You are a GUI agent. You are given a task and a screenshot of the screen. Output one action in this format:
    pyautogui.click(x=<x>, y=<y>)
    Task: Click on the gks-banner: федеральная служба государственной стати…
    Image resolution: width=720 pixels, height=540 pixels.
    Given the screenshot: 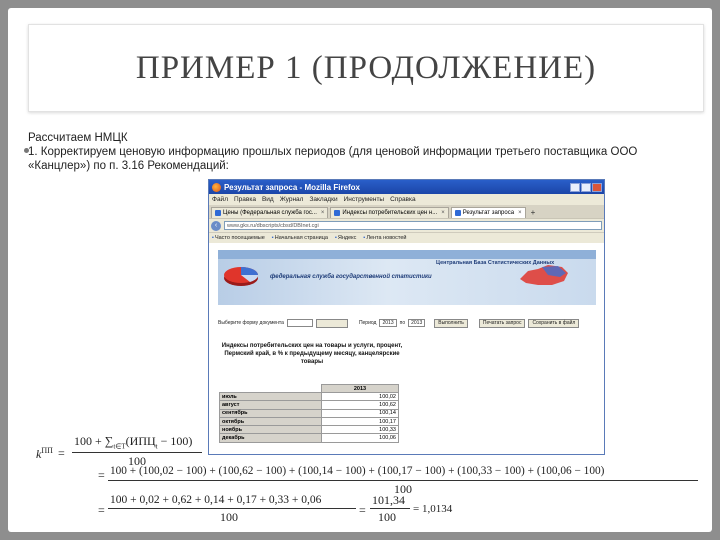 What is the action you would take?
    pyautogui.click(x=407, y=277)
    